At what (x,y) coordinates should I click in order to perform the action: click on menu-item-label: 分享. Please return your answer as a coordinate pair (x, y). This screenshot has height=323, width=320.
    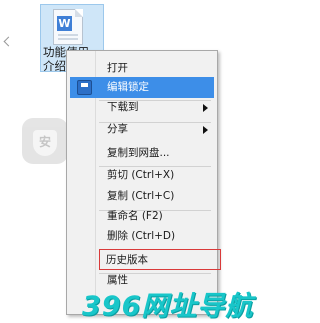
    Looking at the image, I should click on (117, 129).